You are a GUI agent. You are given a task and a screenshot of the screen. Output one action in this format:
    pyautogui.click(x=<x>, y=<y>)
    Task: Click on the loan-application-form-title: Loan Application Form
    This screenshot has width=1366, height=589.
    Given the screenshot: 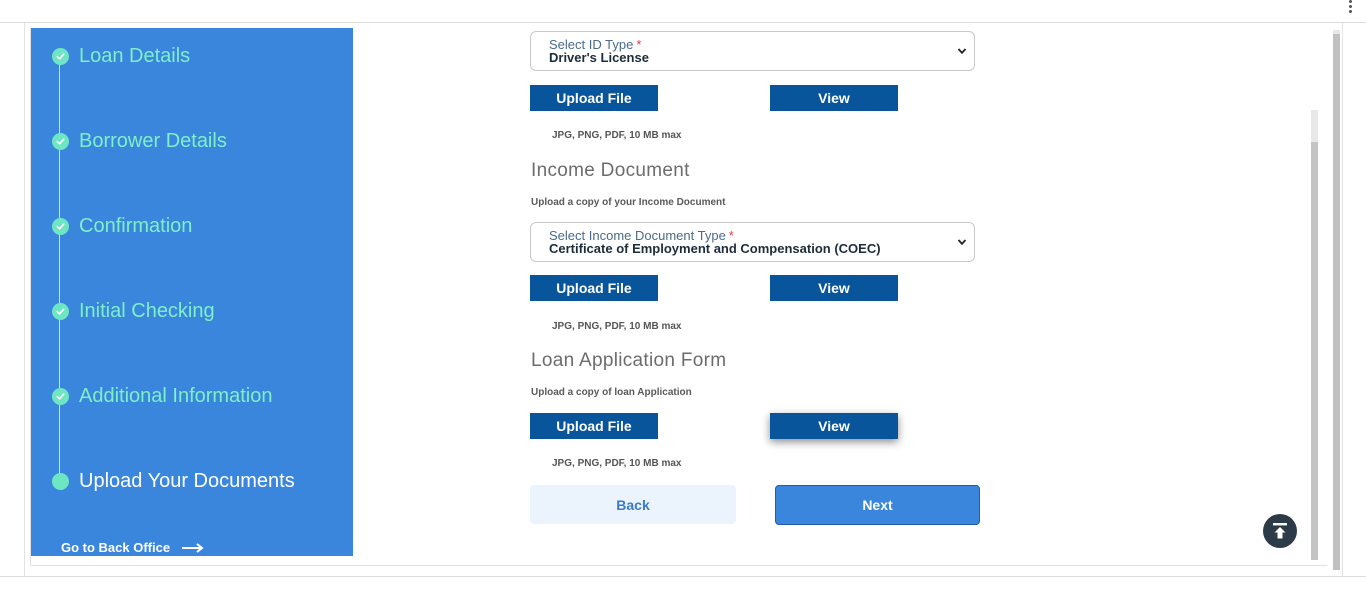 What is the action you would take?
    pyautogui.click(x=629, y=360)
    